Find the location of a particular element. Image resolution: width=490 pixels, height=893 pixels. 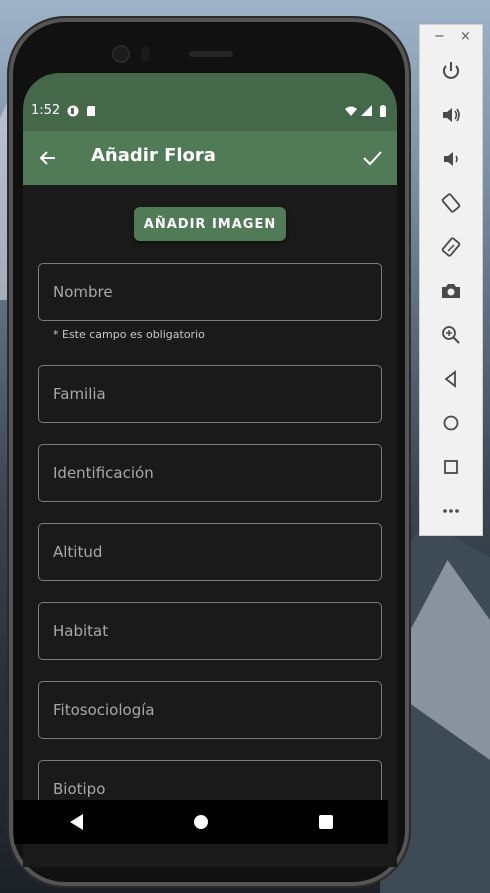

sd-card-icon is located at coordinates (91, 111).